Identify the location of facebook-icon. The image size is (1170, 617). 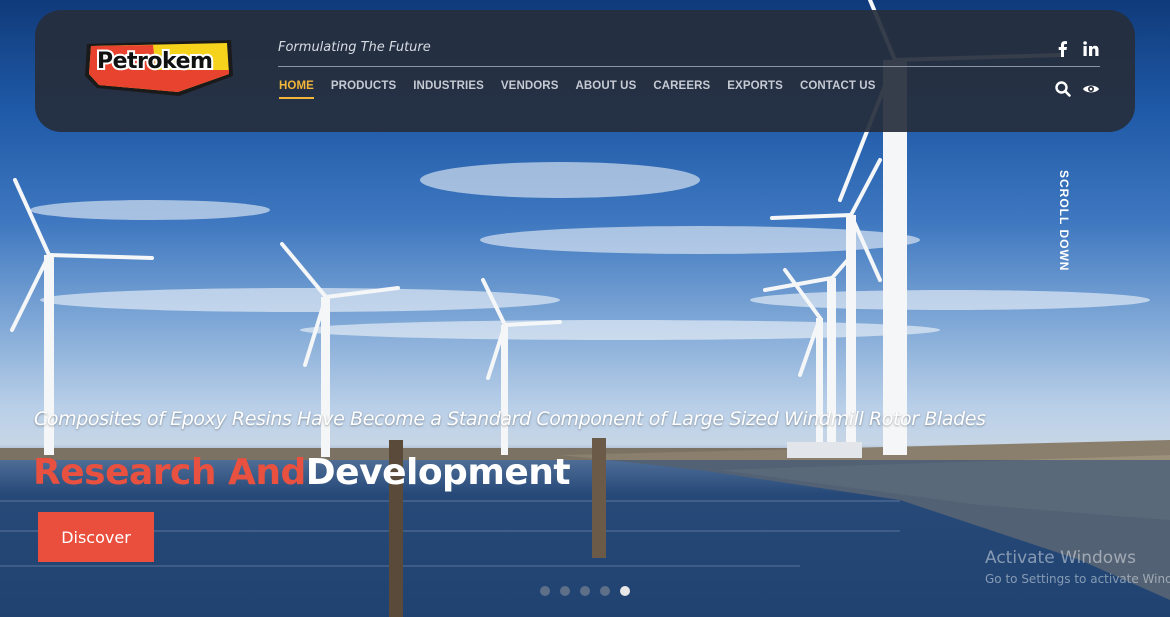
(1063, 49).